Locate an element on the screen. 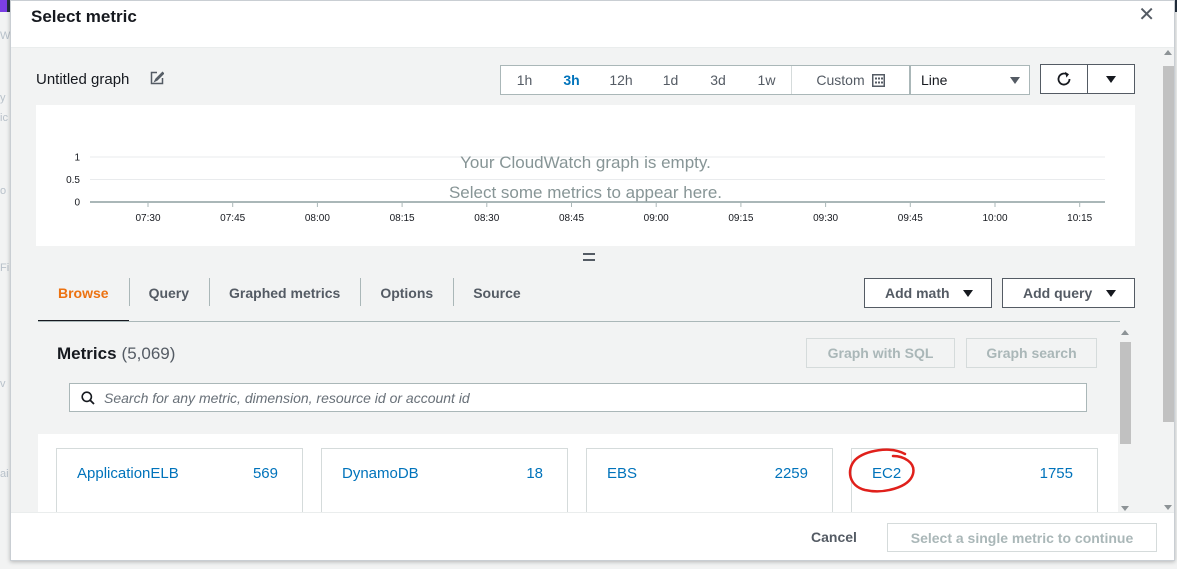 The height and width of the screenshot is (569, 1177). time-range-selector: 1h 3h 12h 1d 3d 1w Custom is located at coordinates (705, 80).